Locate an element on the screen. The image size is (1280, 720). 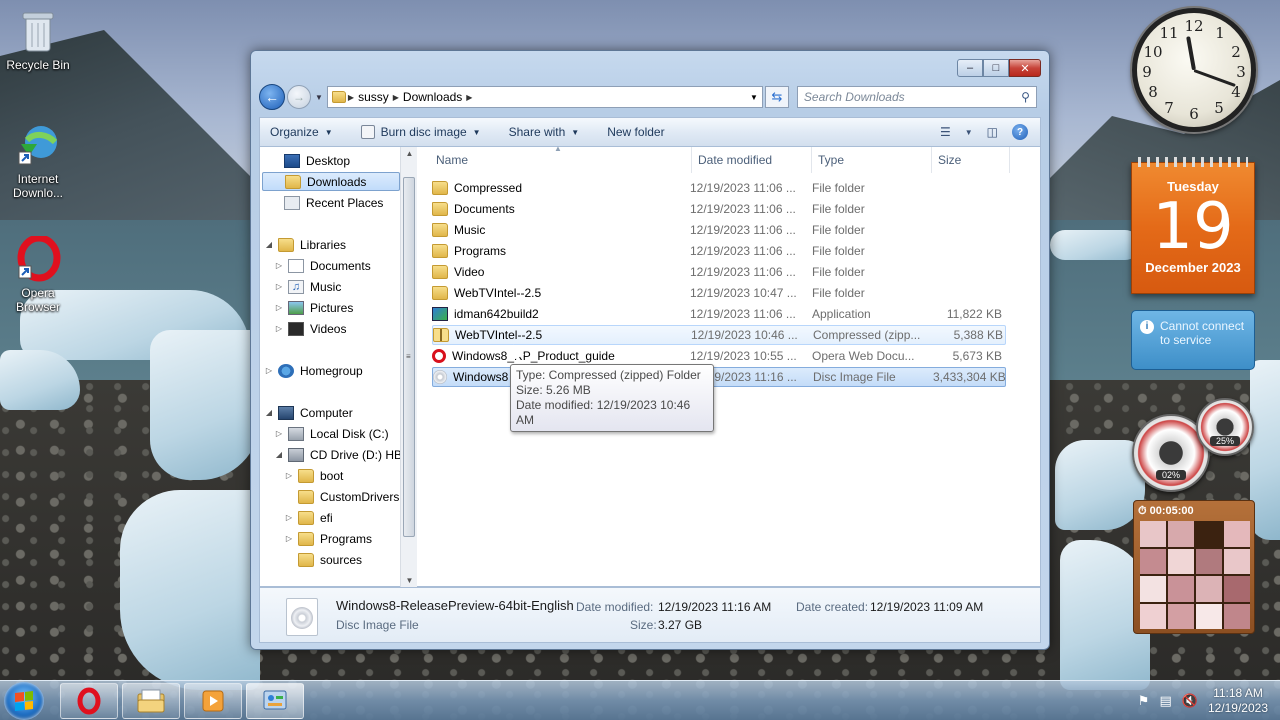
file-type: Disc Image File is located at coordinates (854, 377).